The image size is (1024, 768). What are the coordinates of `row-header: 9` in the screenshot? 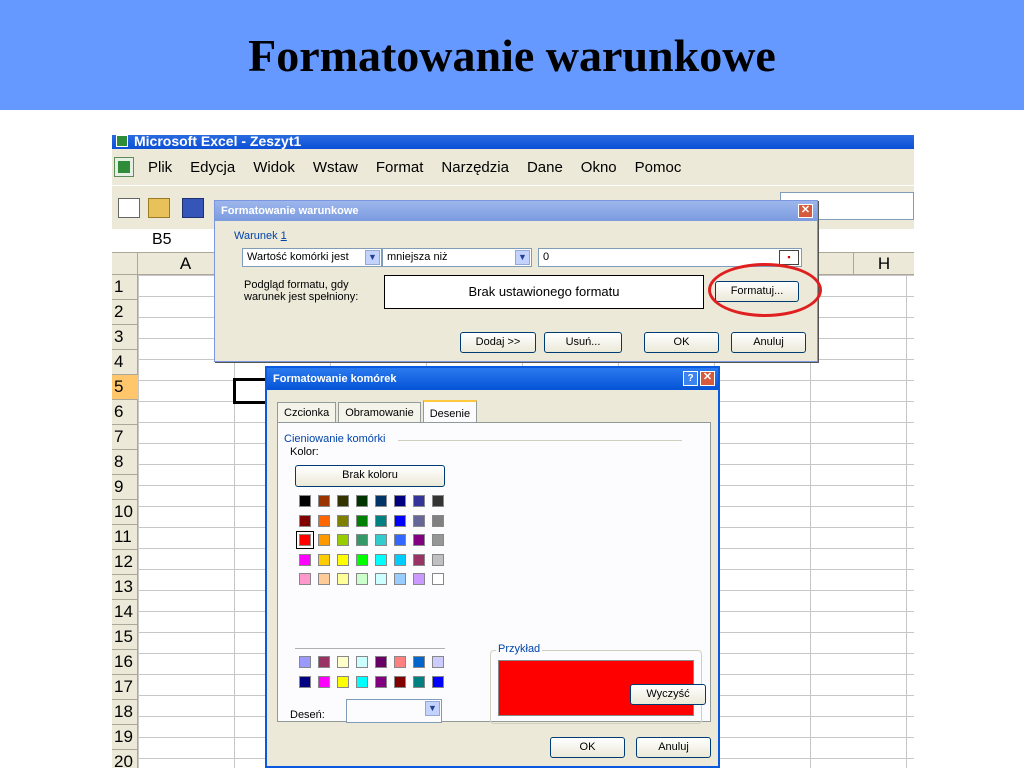 It's located at (125, 487).